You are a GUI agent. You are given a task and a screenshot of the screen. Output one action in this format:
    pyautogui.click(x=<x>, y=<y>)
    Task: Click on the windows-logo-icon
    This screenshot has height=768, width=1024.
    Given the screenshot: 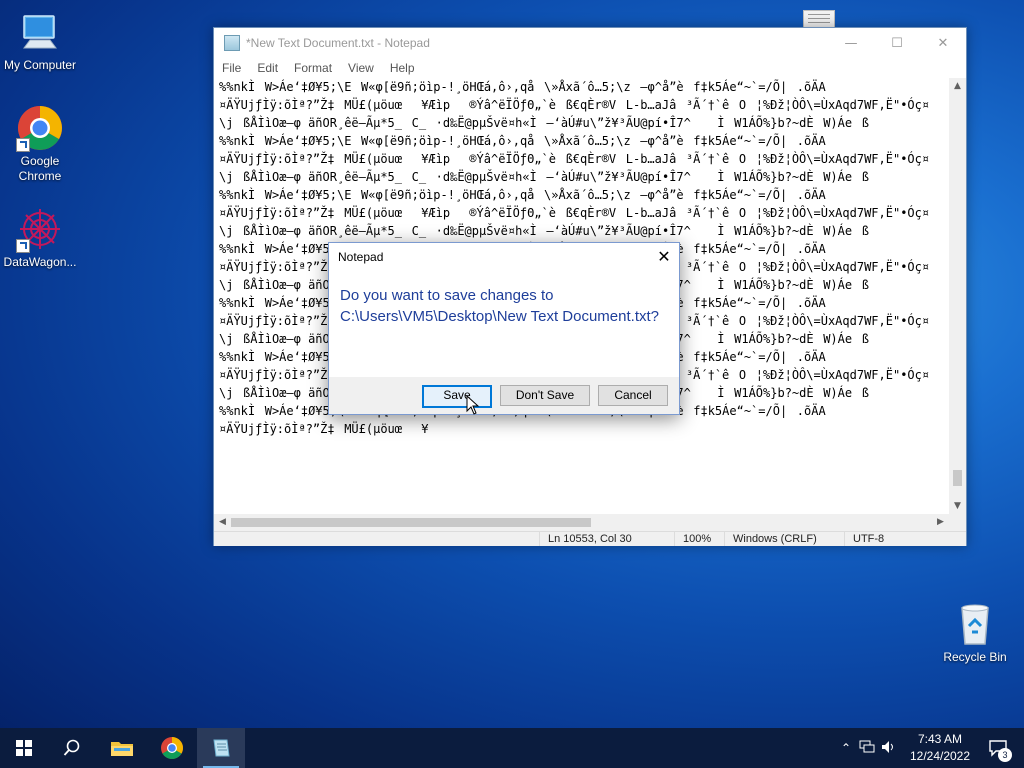 What is the action you would take?
    pyautogui.click(x=24, y=748)
    